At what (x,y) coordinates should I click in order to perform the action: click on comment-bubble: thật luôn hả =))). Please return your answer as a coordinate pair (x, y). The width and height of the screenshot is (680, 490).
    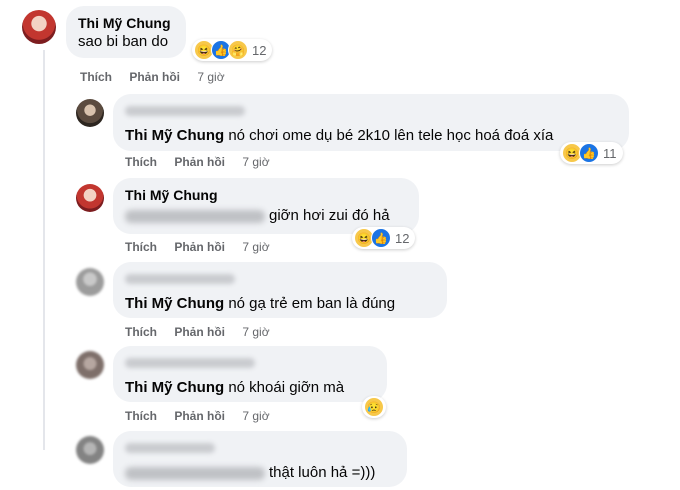
    Looking at the image, I should click on (260, 459).